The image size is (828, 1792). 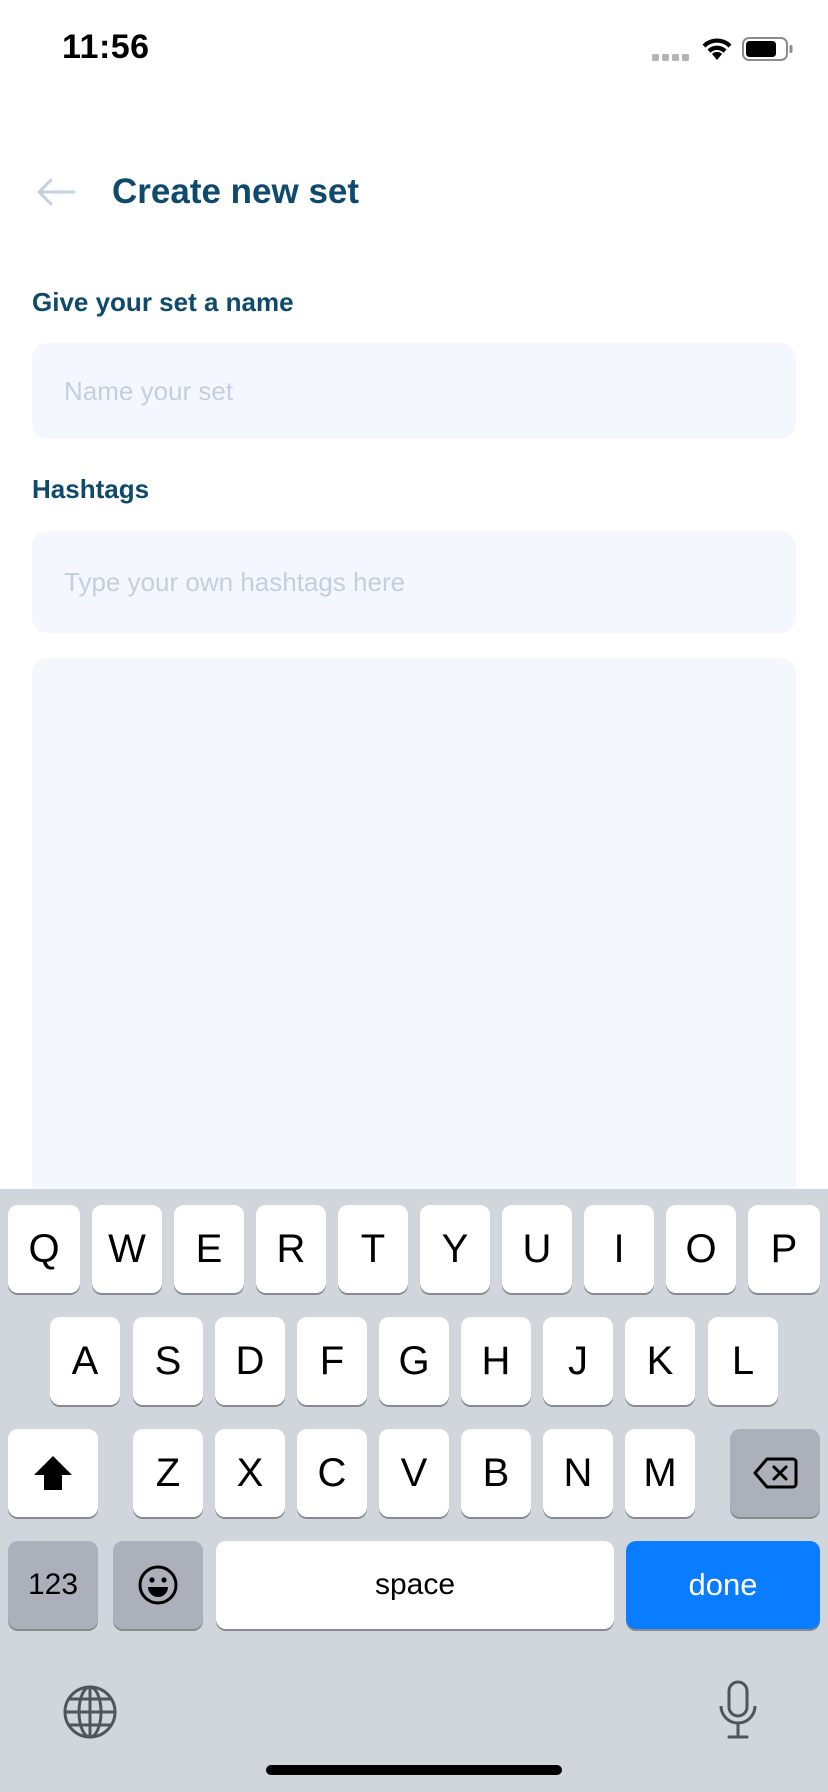 I want to click on key-f: F, so click(x=332, y=1361).